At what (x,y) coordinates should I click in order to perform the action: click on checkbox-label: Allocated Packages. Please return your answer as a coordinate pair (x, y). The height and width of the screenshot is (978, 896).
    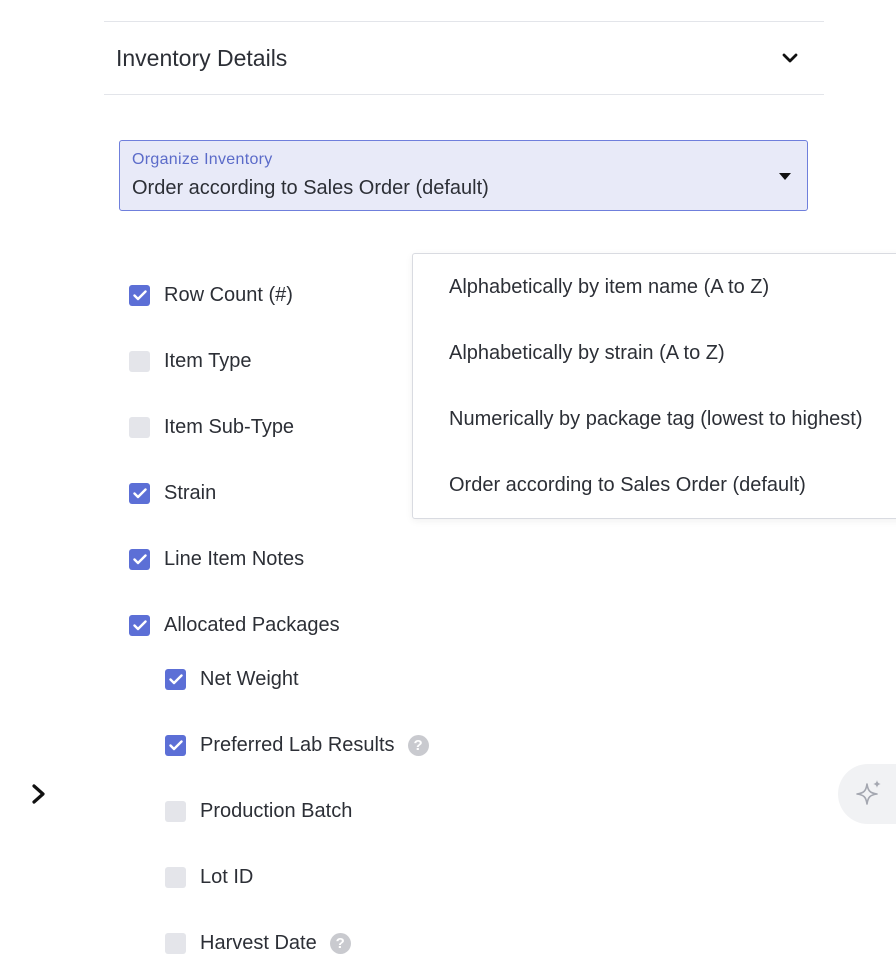
    Looking at the image, I should click on (252, 625).